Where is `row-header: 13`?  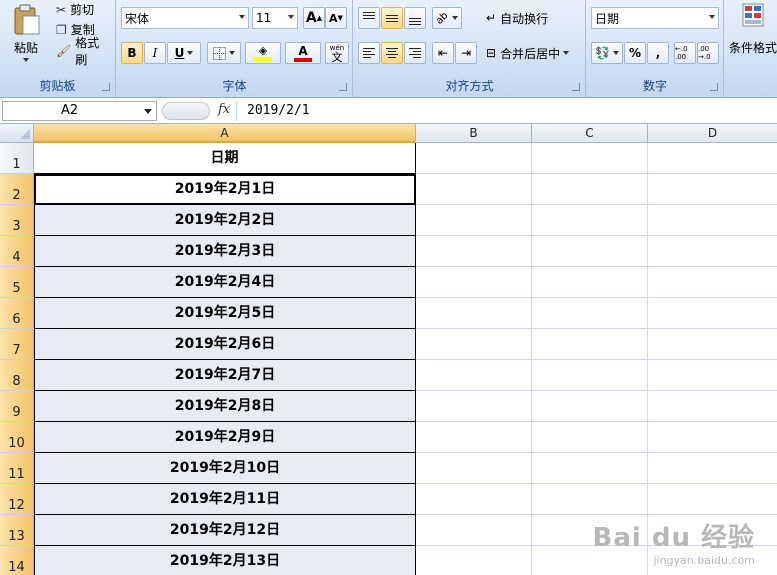
row-header: 13 is located at coordinates (17, 530).